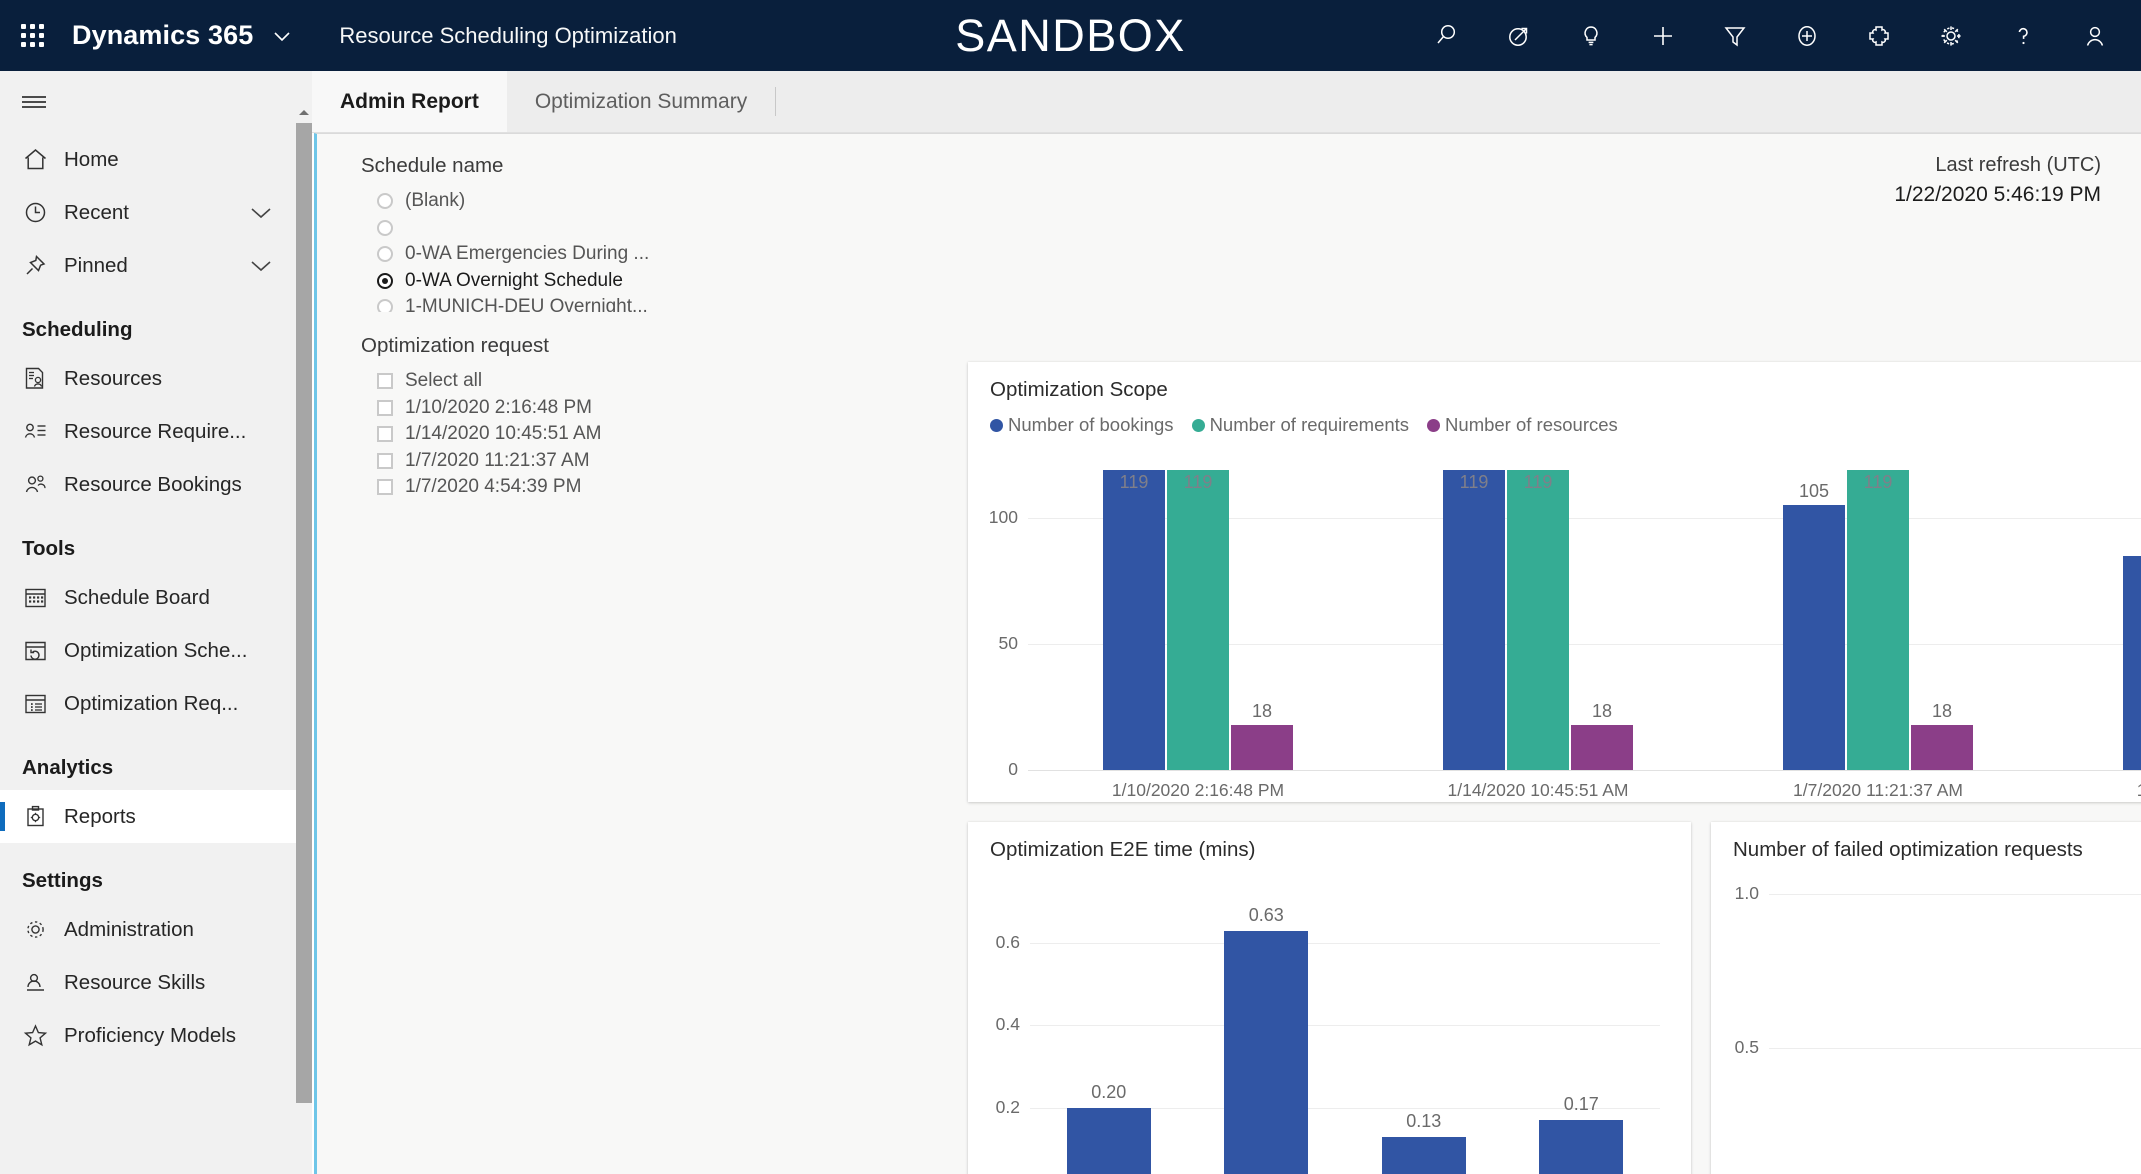  What do you see at coordinates (1591, 35) in the screenshot?
I see `lightbulb-icon` at bounding box center [1591, 35].